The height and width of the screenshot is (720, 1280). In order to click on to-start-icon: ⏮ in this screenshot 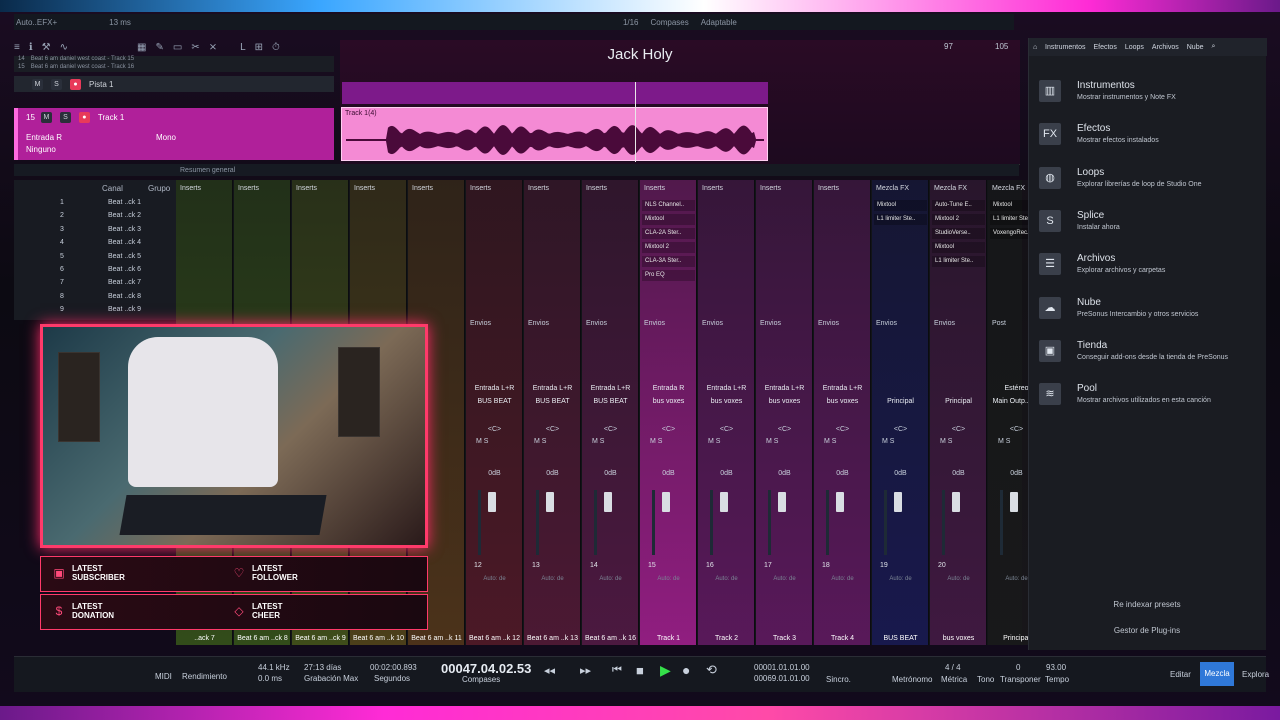, I will do `click(617, 670)`.